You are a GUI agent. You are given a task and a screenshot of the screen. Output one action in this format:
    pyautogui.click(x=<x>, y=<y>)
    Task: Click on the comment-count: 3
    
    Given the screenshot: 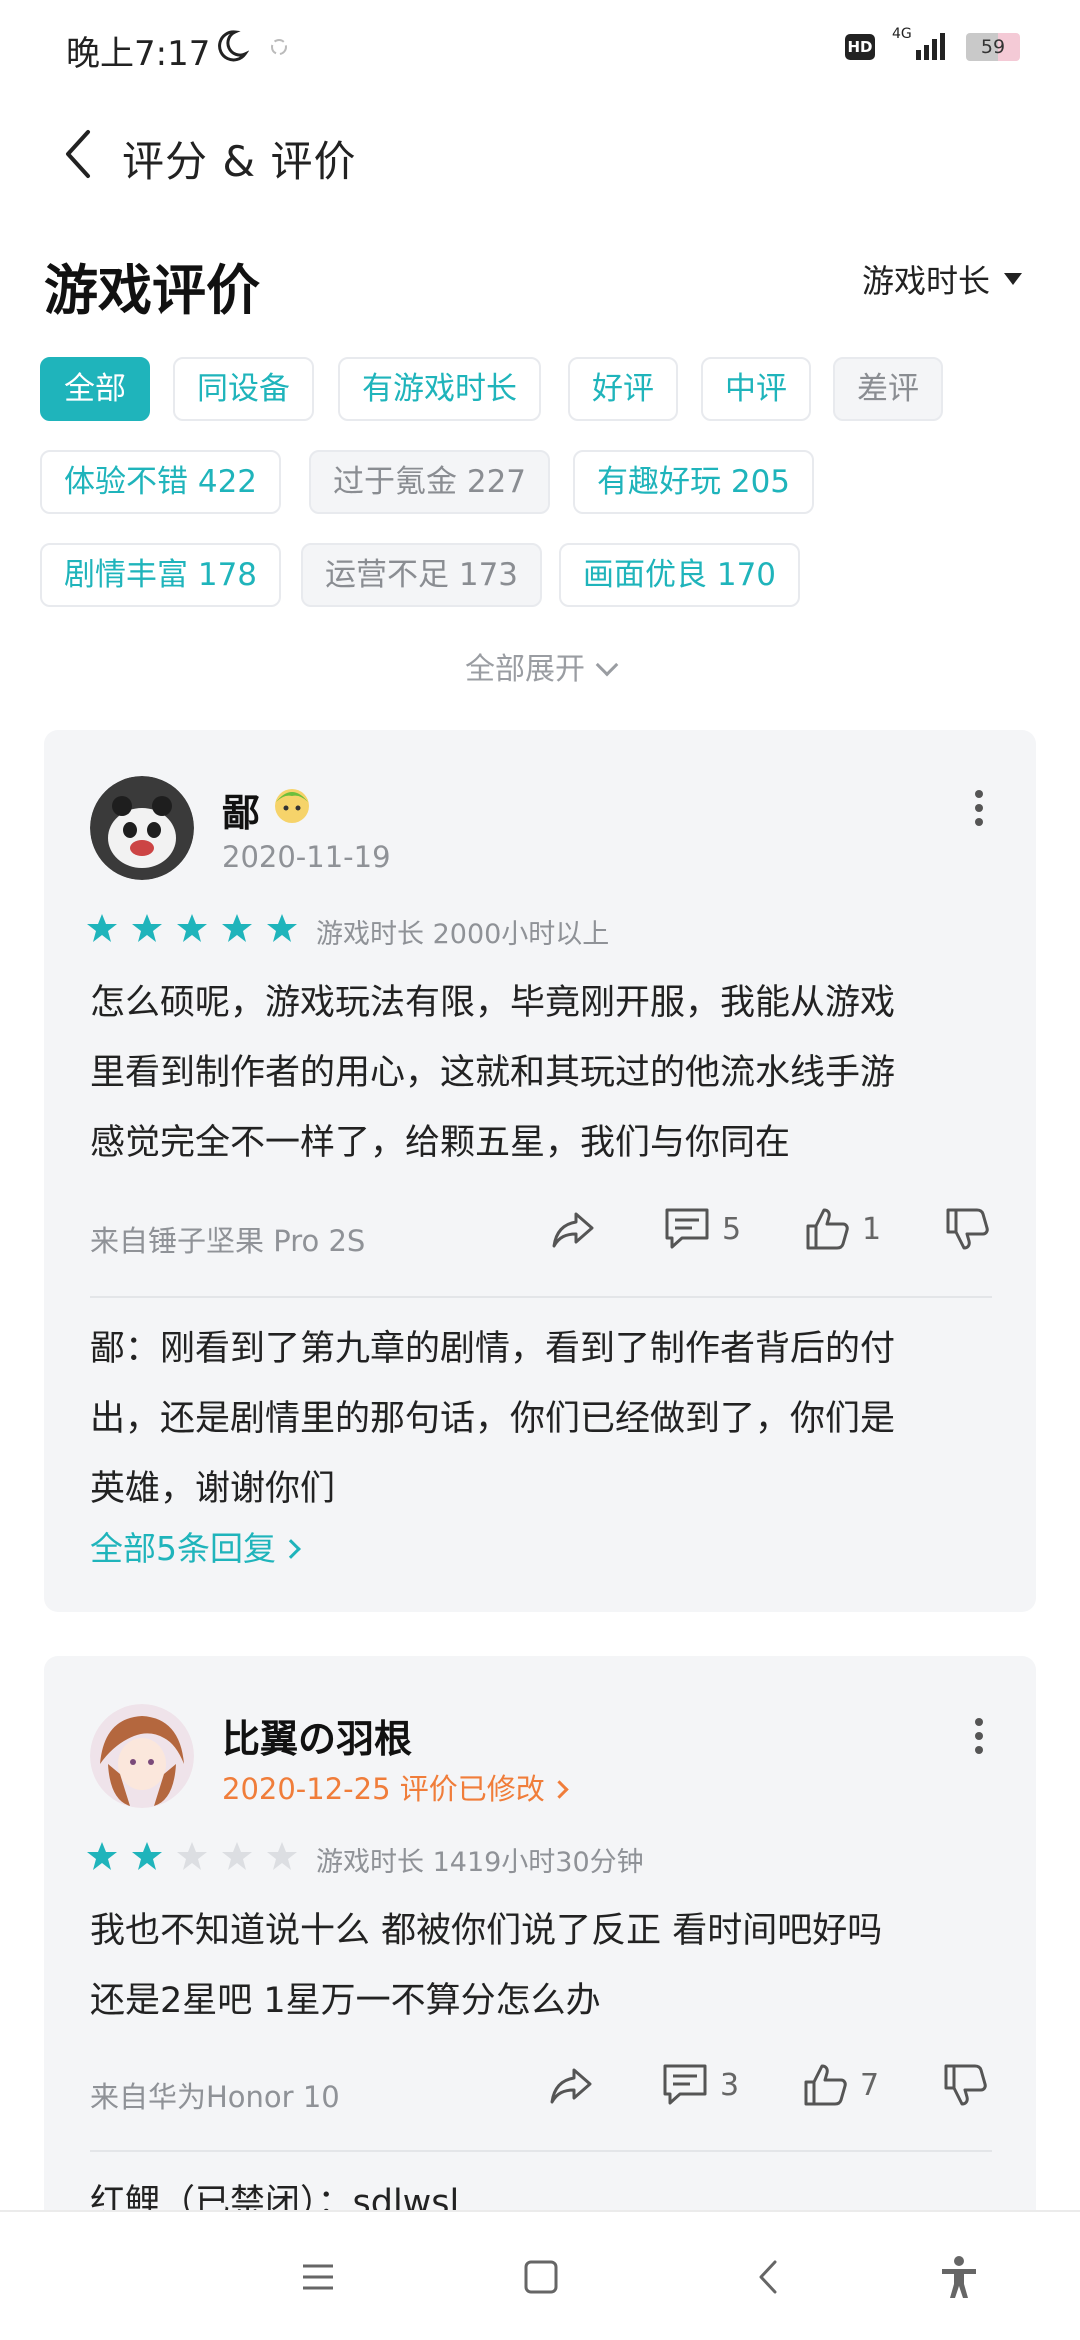 What is the action you would take?
    pyautogui.click(x=730, y=2085)
    